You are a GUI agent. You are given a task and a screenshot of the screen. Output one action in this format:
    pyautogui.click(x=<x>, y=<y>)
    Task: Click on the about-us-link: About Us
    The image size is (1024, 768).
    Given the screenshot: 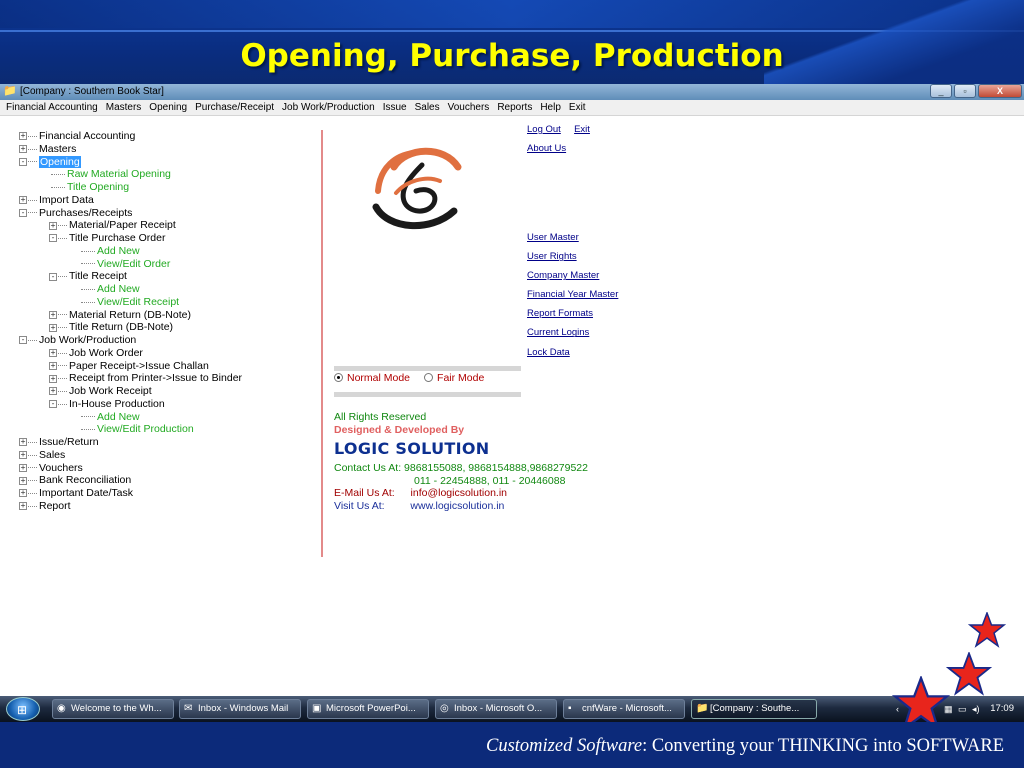 What is the action you would take?
    pyautogui.click(x=546, y=148)
    